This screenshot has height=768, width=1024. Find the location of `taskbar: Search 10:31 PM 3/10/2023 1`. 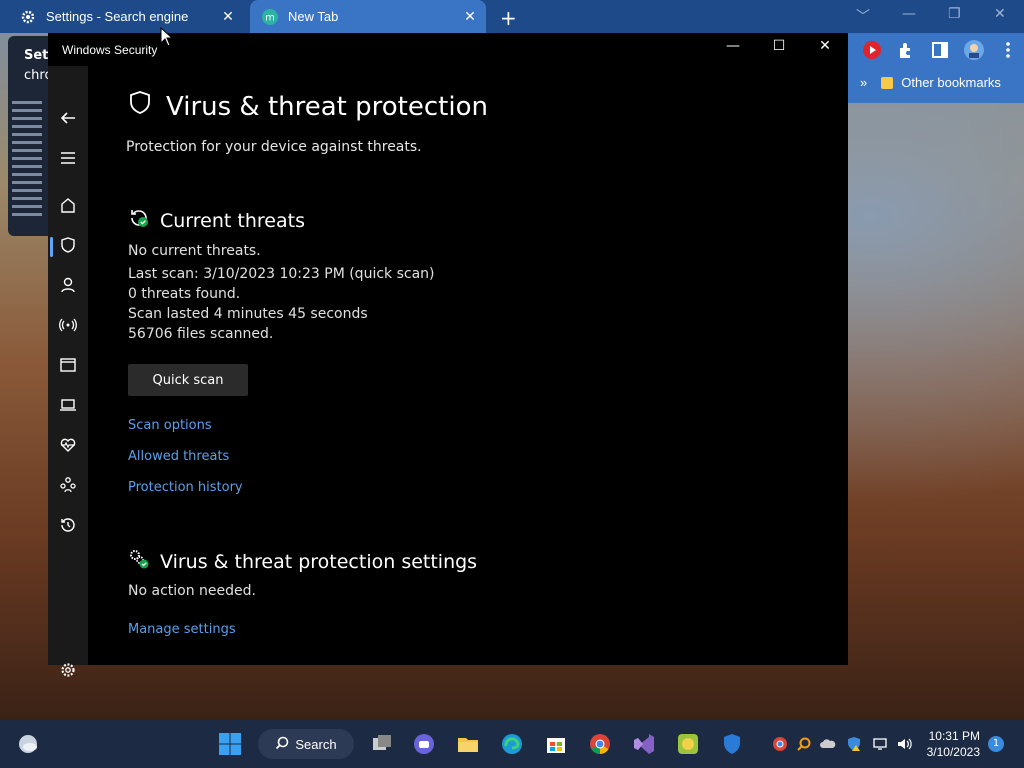

taskbar: Search 10:31 PM 3/10/2023 1 is located at coordinates (512, 744).